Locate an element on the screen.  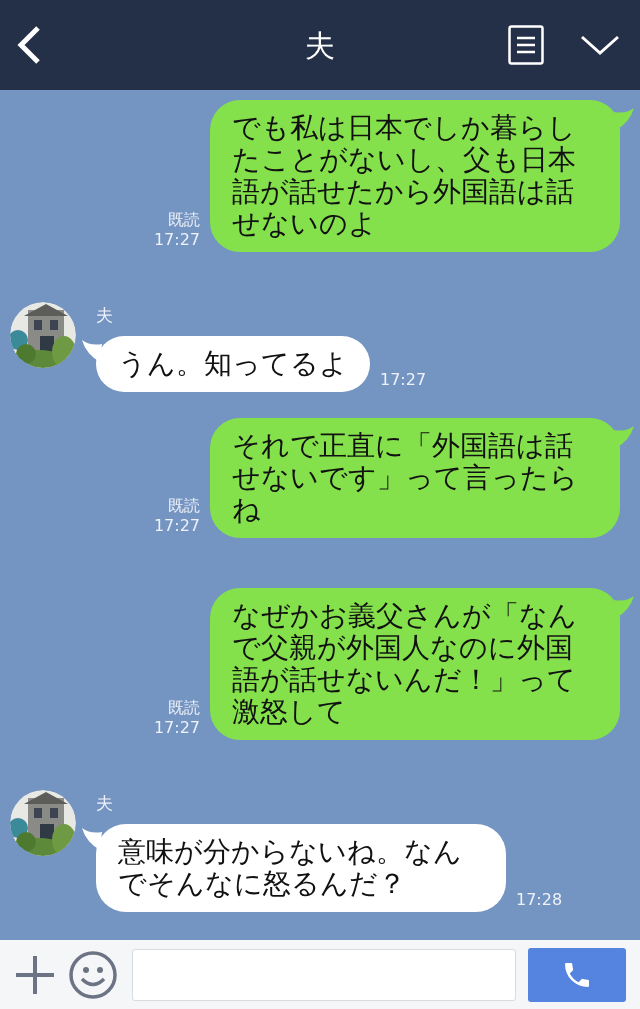
call-button is located at coordinates (577, 974).